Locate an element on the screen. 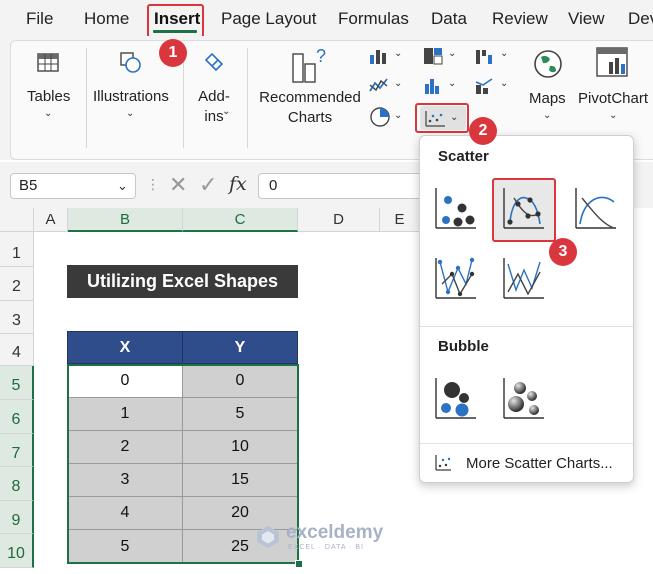  scatter-straight-lines-markers-icon is located at coordinates (455, 278).